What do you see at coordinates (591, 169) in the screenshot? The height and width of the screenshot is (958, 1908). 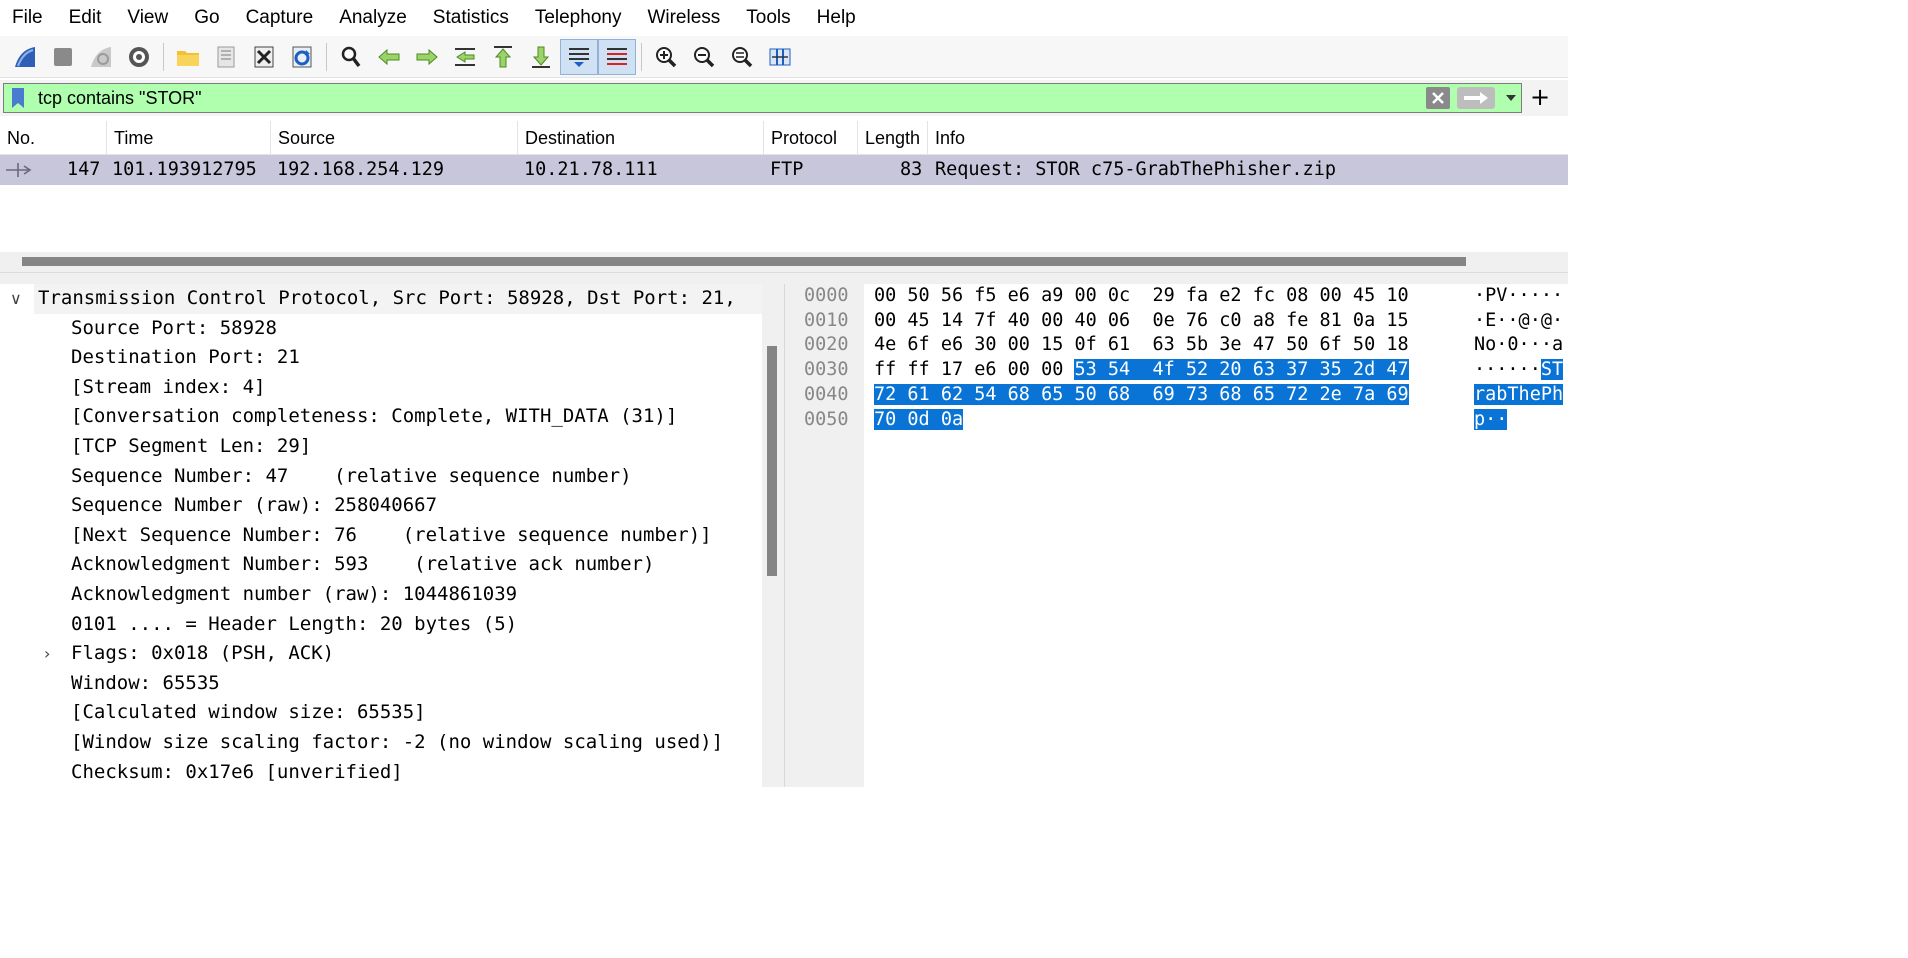 I see `packet-destination: 10.21.78.111` at bounding box center [591, 169].